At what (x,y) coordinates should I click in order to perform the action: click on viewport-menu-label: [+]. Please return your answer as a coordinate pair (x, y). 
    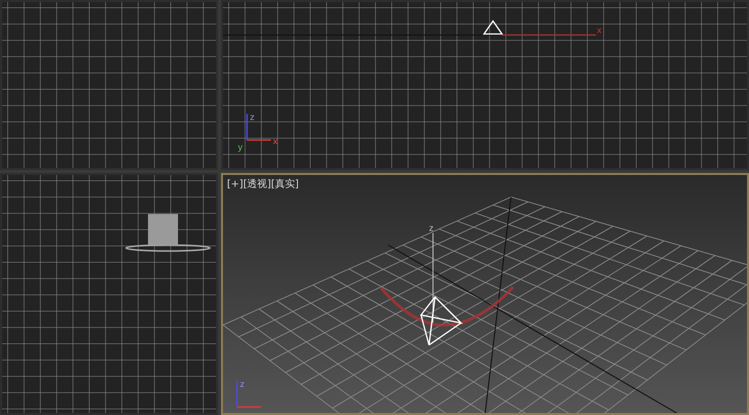
    Looking at the image, I should click on (235, 185).